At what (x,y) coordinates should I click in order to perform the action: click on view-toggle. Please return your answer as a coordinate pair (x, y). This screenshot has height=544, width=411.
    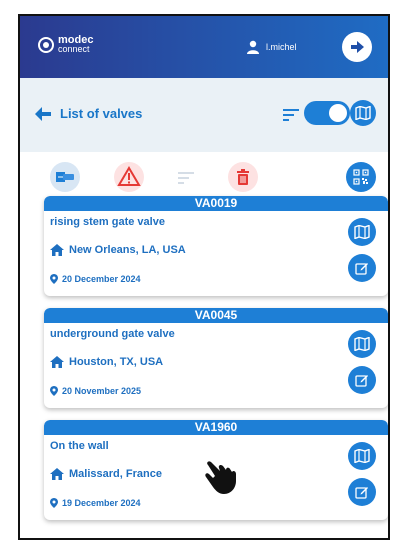
    Looking at the image, I should click on (327, 113).